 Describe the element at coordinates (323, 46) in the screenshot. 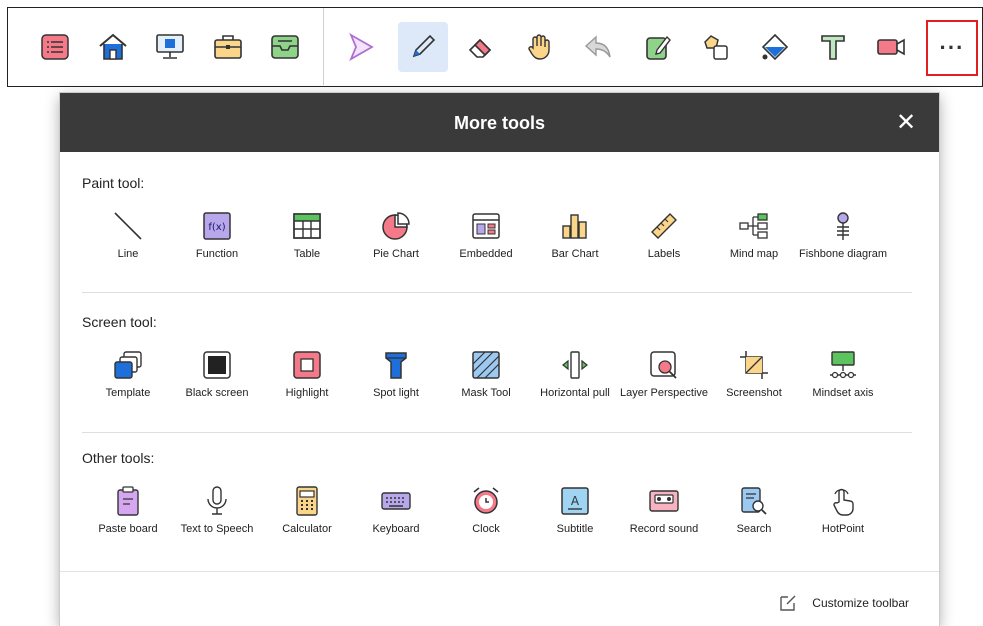

I see `toolbar-divider` at that location.